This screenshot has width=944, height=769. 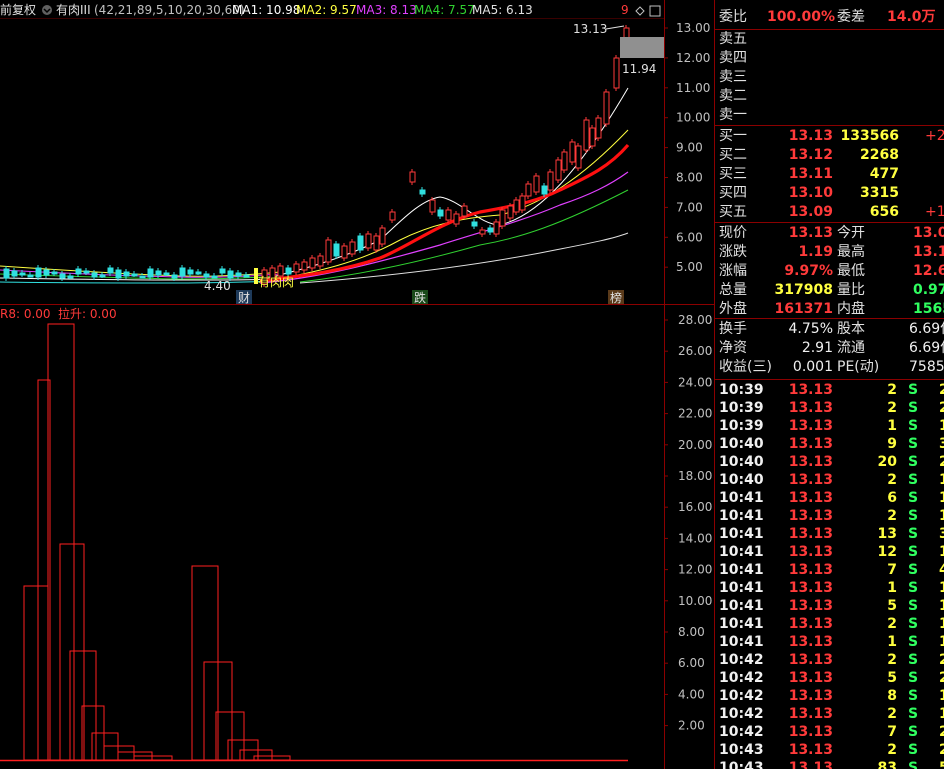 What do you see at coordinates (733, 77) in the screenshot?
I see `ask-label: 卖三` at bounding box center [733, 77].